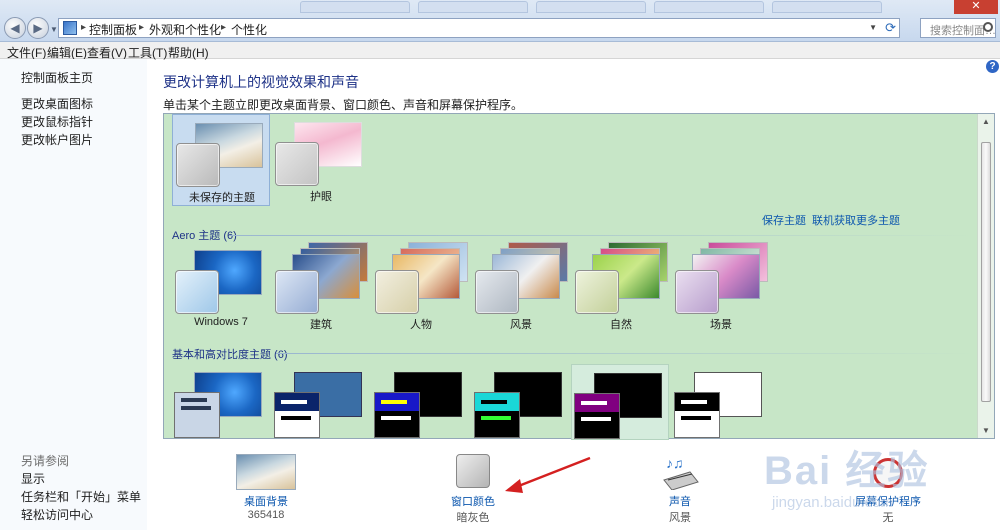 The width and height of the screenshot is (1000, 530). I want to click on theme-windows-classic, so click(321, 402).